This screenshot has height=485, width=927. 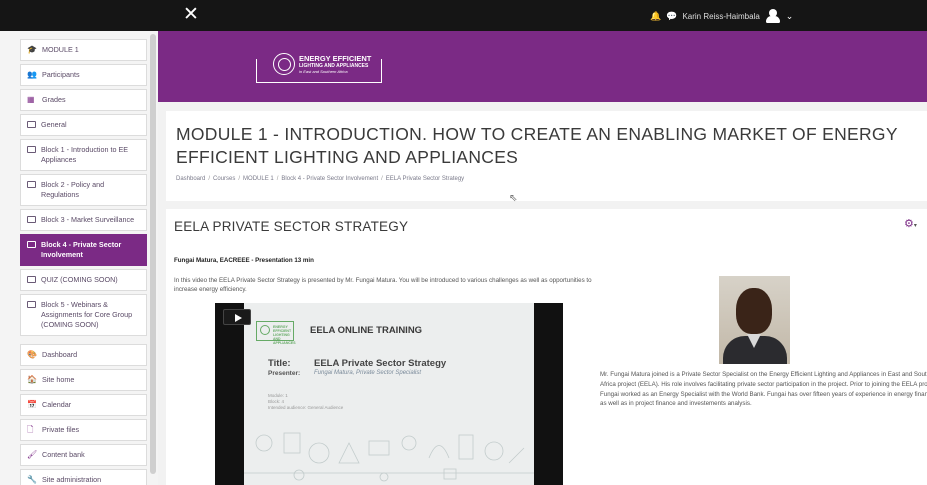 What do you see at coordinates (284, 373) in the screenshot?
I see `slide-presenter-label: Presenter:` at bounding box center [284, 373].